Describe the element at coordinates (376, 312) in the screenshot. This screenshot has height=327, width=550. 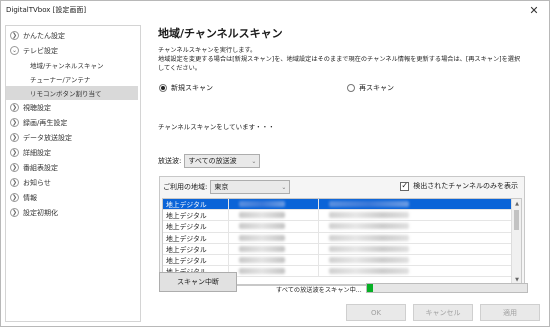
I see `ok-button: OK` at that location.